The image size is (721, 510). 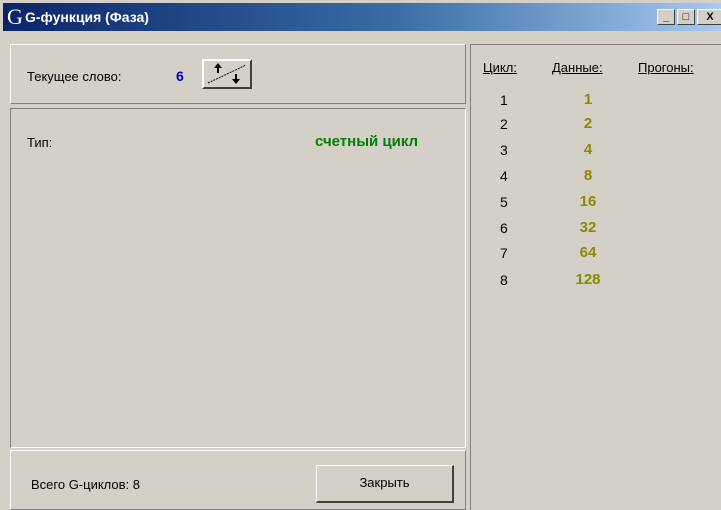 I want to click on cycle-cell: 7, so click(x=504, y=253).